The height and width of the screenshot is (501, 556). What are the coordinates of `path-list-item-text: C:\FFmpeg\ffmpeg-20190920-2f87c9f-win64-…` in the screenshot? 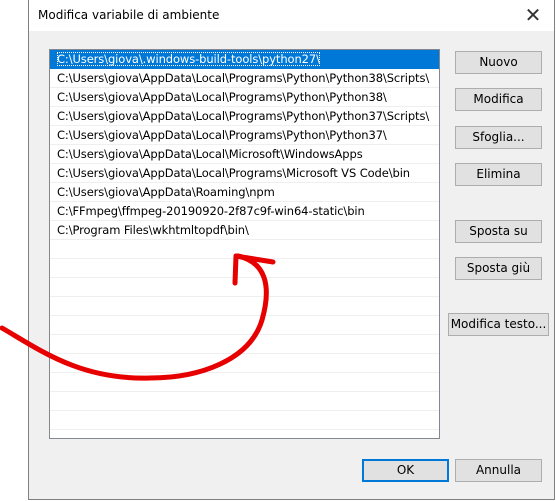 It's located at (211, 211).